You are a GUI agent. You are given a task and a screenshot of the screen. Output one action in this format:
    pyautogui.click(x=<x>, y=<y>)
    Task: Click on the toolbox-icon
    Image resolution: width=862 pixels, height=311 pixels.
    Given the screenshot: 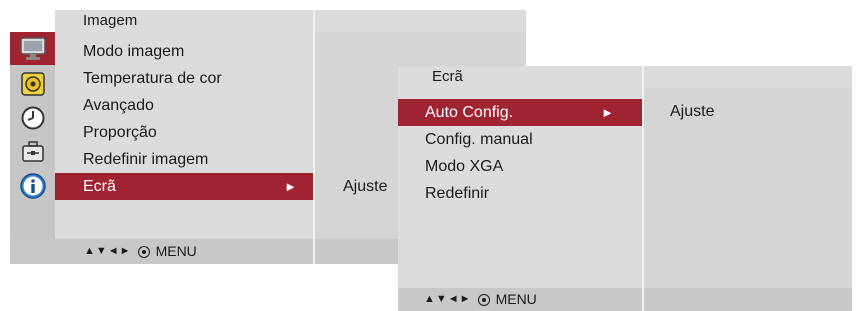 What is the action you would take?
    pyautogui.click(x=32, y=151)
    